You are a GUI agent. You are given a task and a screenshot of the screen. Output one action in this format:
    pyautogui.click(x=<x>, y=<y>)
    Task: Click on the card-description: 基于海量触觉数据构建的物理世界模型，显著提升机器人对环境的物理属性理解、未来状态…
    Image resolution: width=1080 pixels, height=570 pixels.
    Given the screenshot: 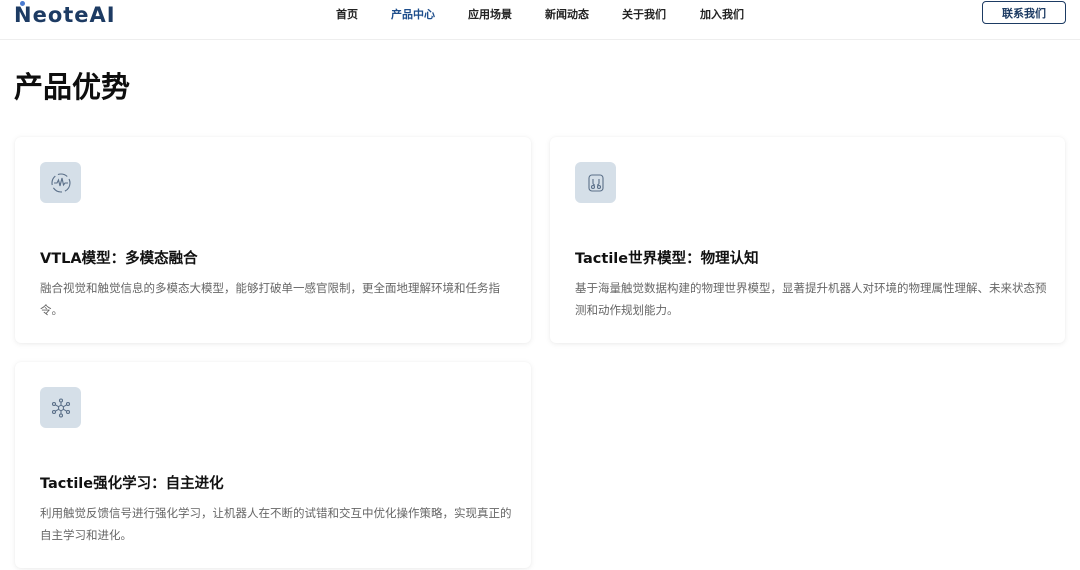 What is the action you would take?
    pyautogui.click(x=811, y=299)
    